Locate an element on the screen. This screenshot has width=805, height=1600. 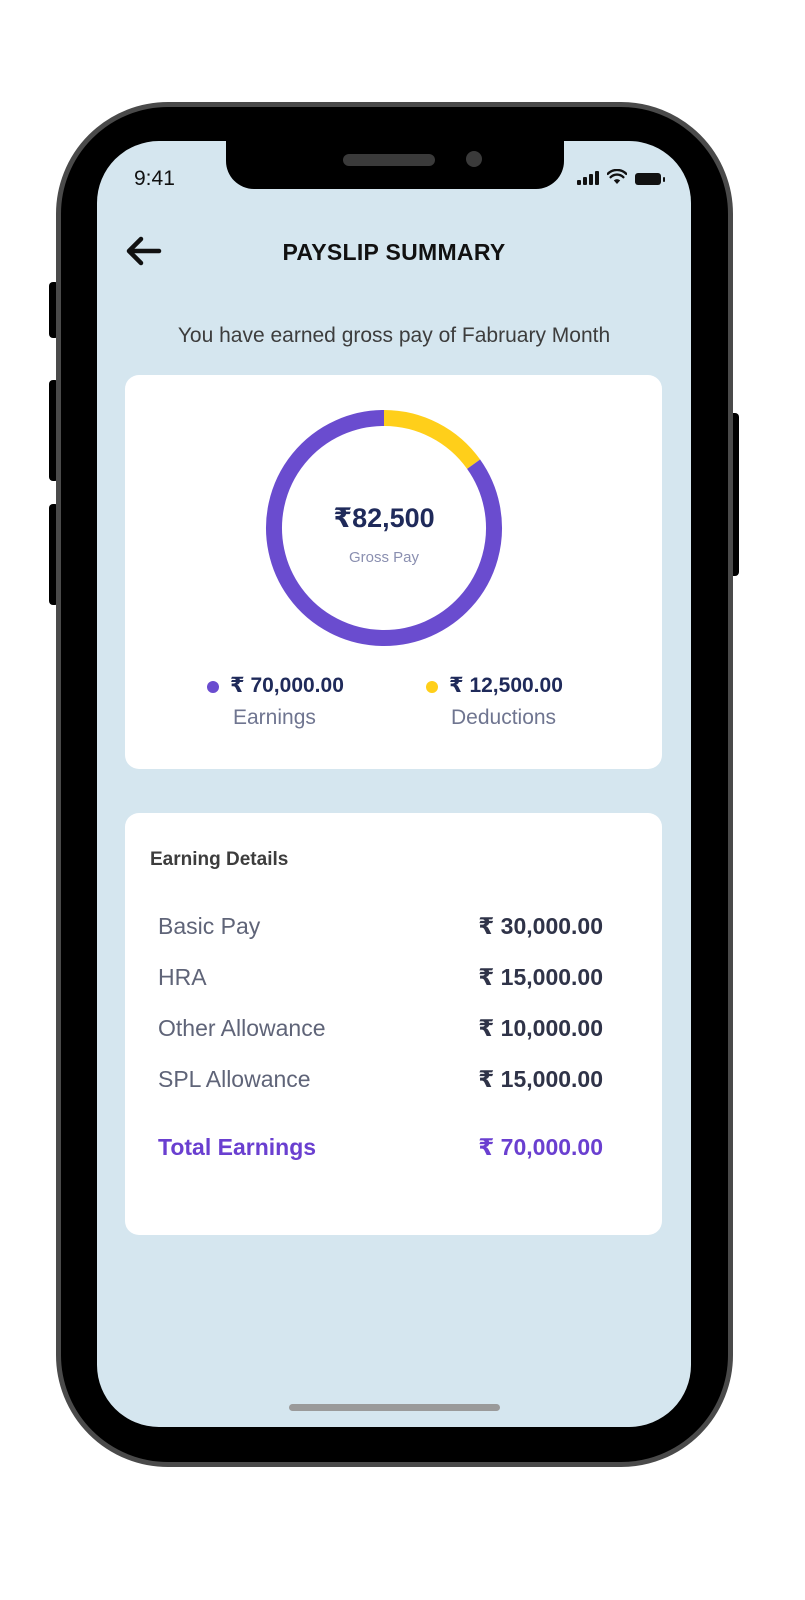
earning-row: Basic Pay ₹ 30,000.00 is located at coordinates (380, 928).